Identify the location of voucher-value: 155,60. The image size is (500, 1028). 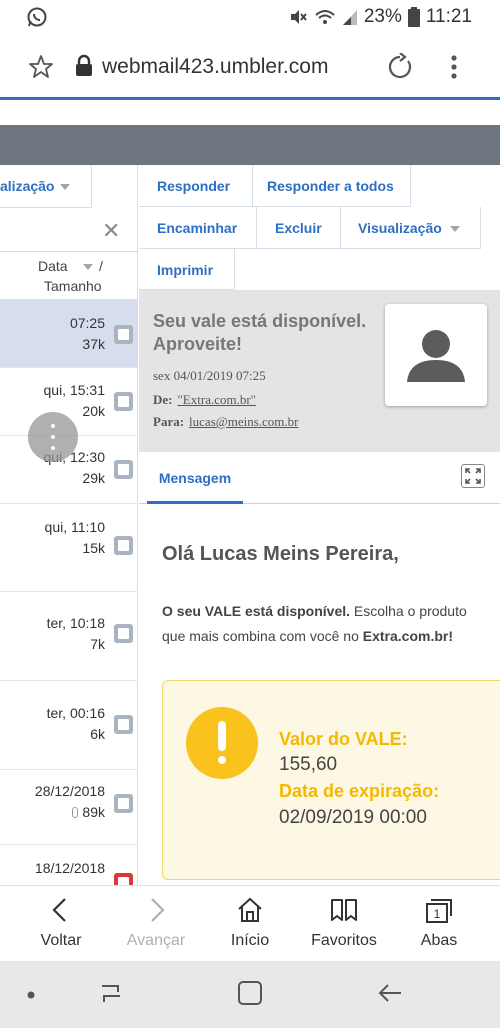
(308, 764).